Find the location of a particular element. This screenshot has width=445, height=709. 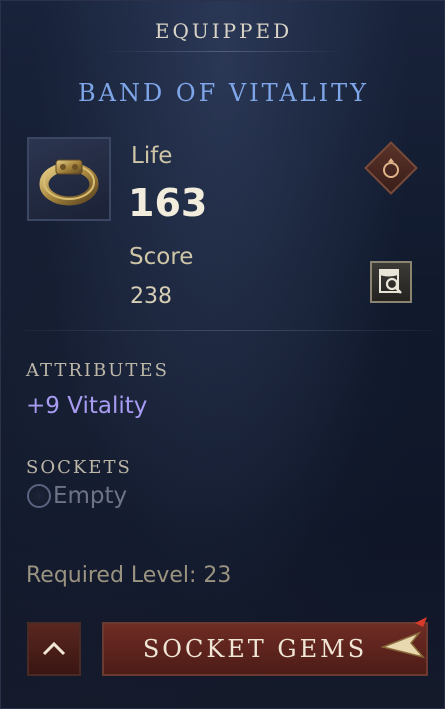

score-value: 238 is located at coordinates (151, 296).